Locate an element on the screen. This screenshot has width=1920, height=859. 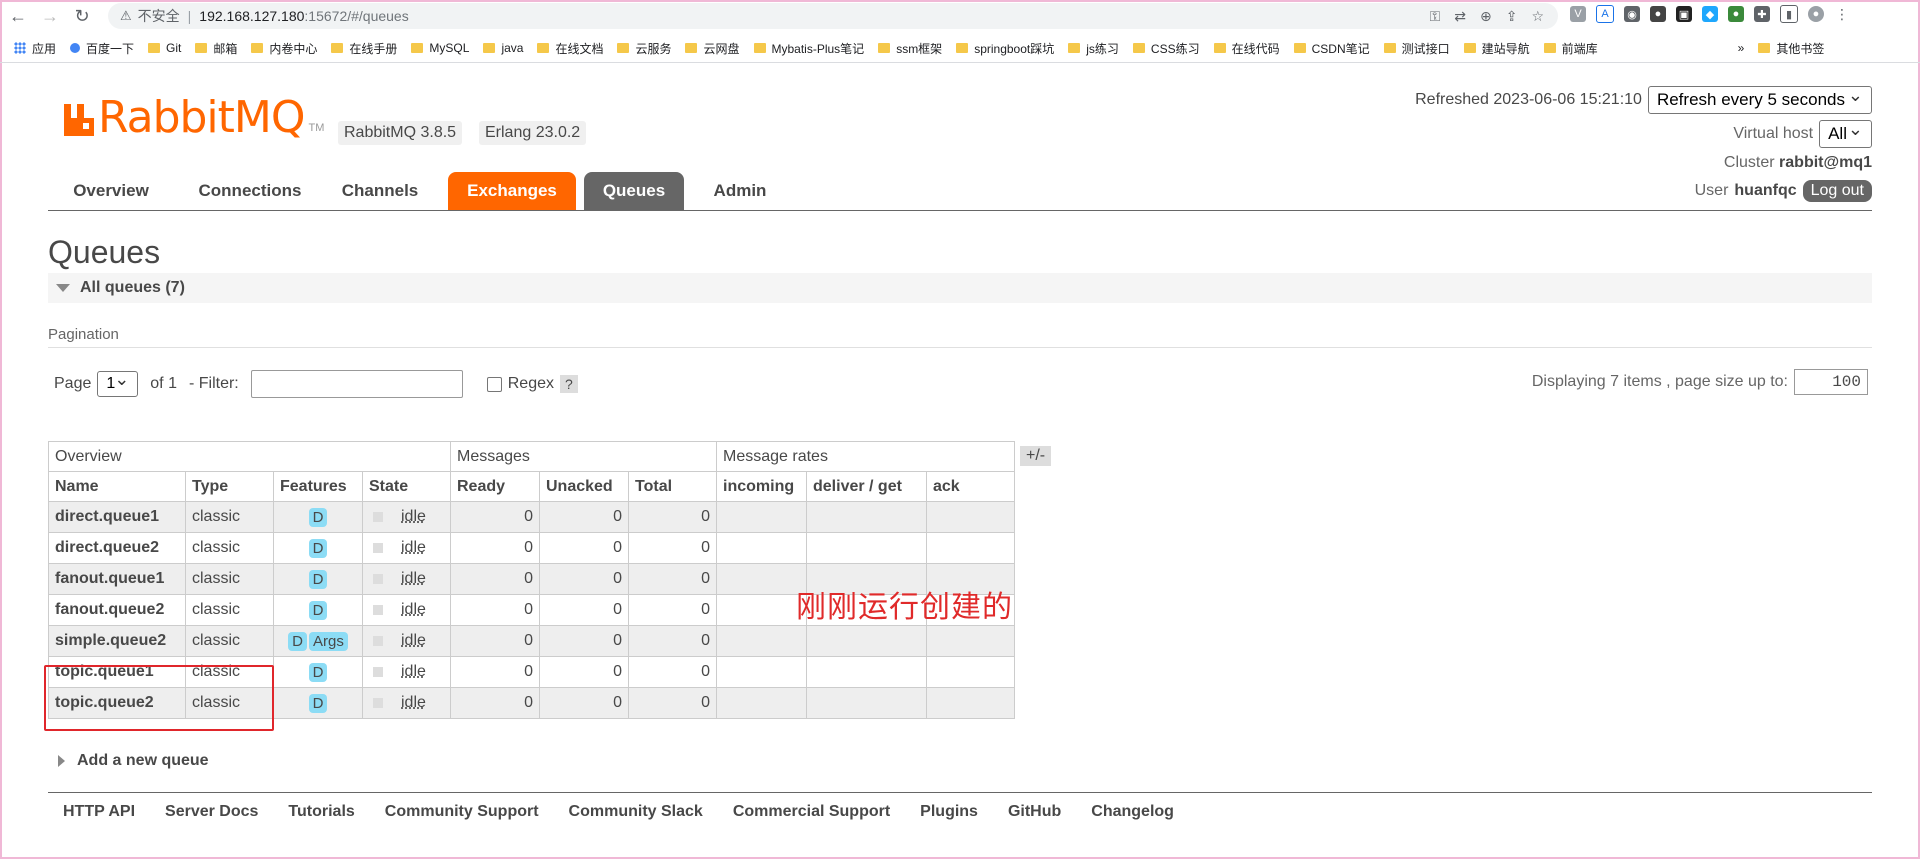
bookmark-item: 云服务 is located at coordinates (644, 48).